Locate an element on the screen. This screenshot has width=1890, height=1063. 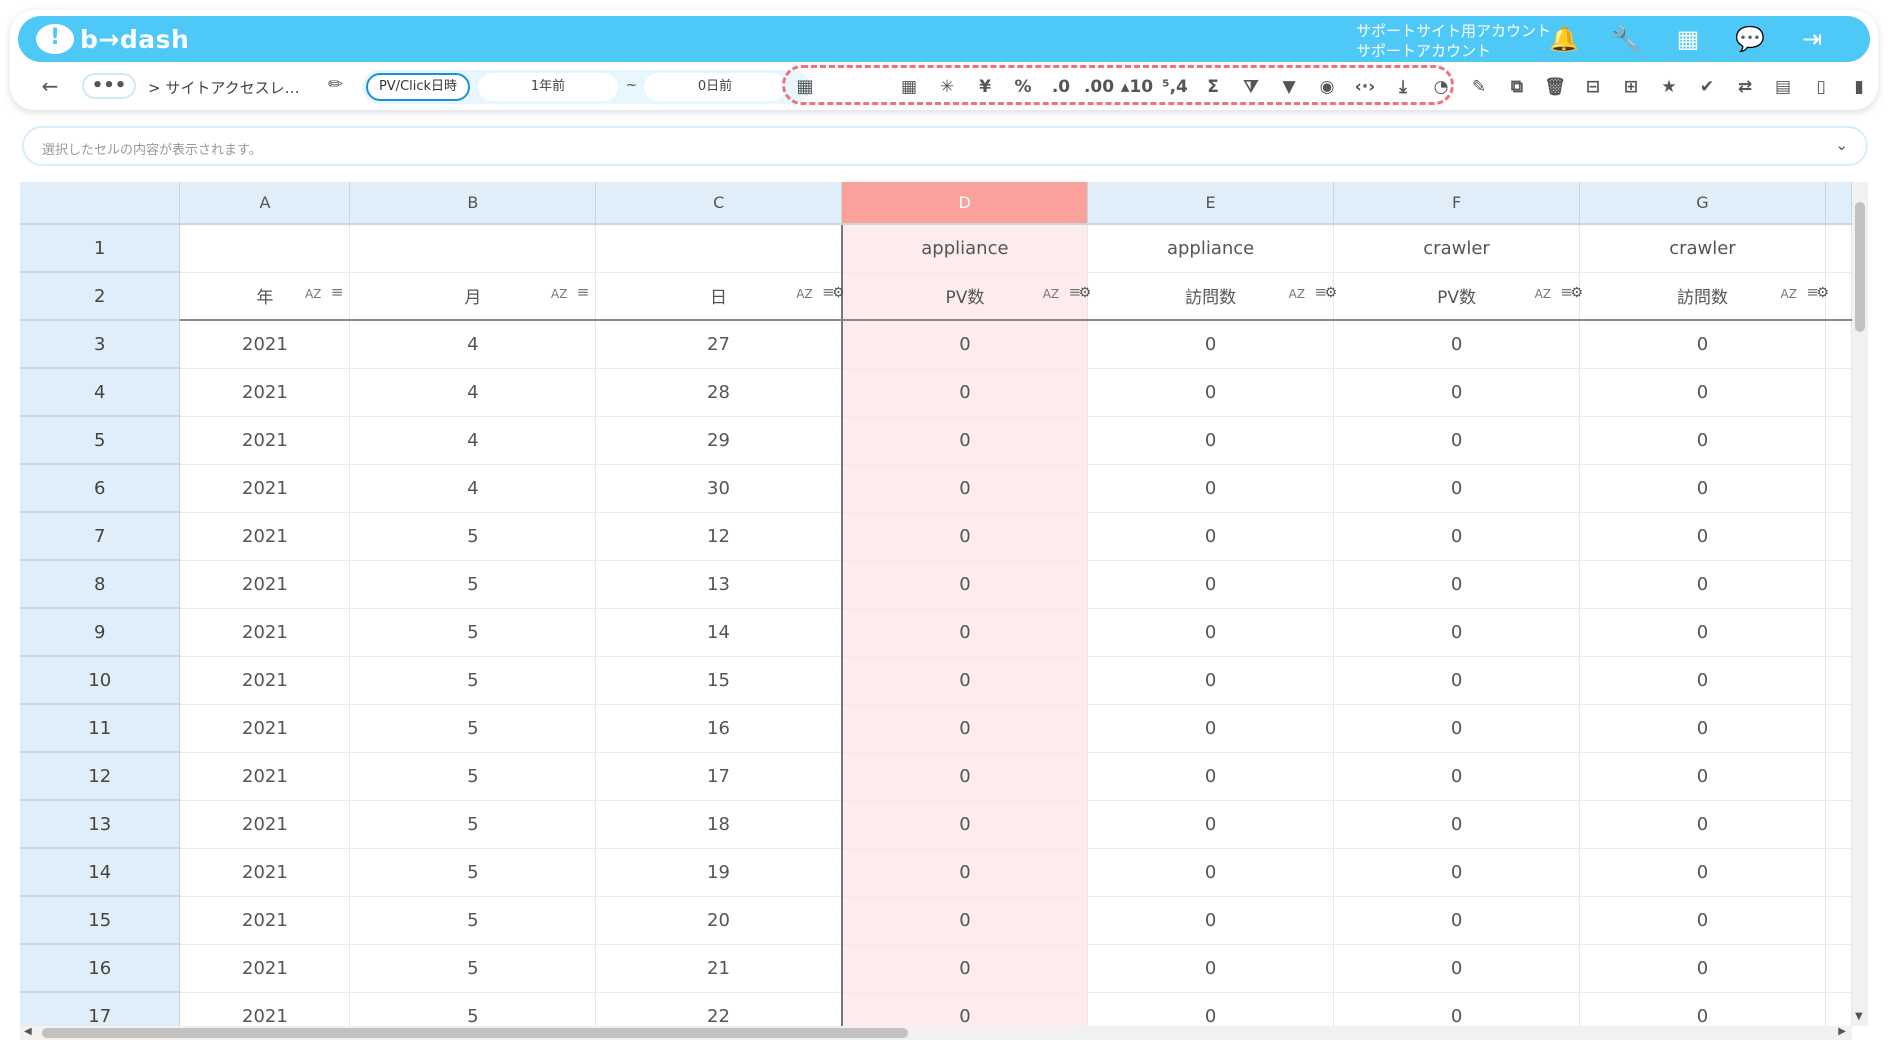
row-header: 1 is located at coordinates (100, 248).